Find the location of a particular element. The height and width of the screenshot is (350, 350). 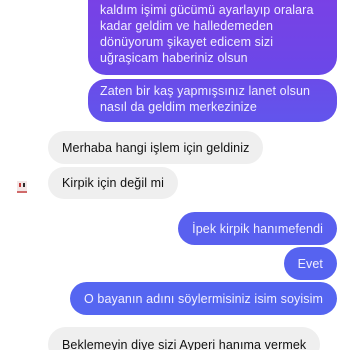

message-text: Merhaba hangi işlem için geldiniz is located at coordinates (156, 147).